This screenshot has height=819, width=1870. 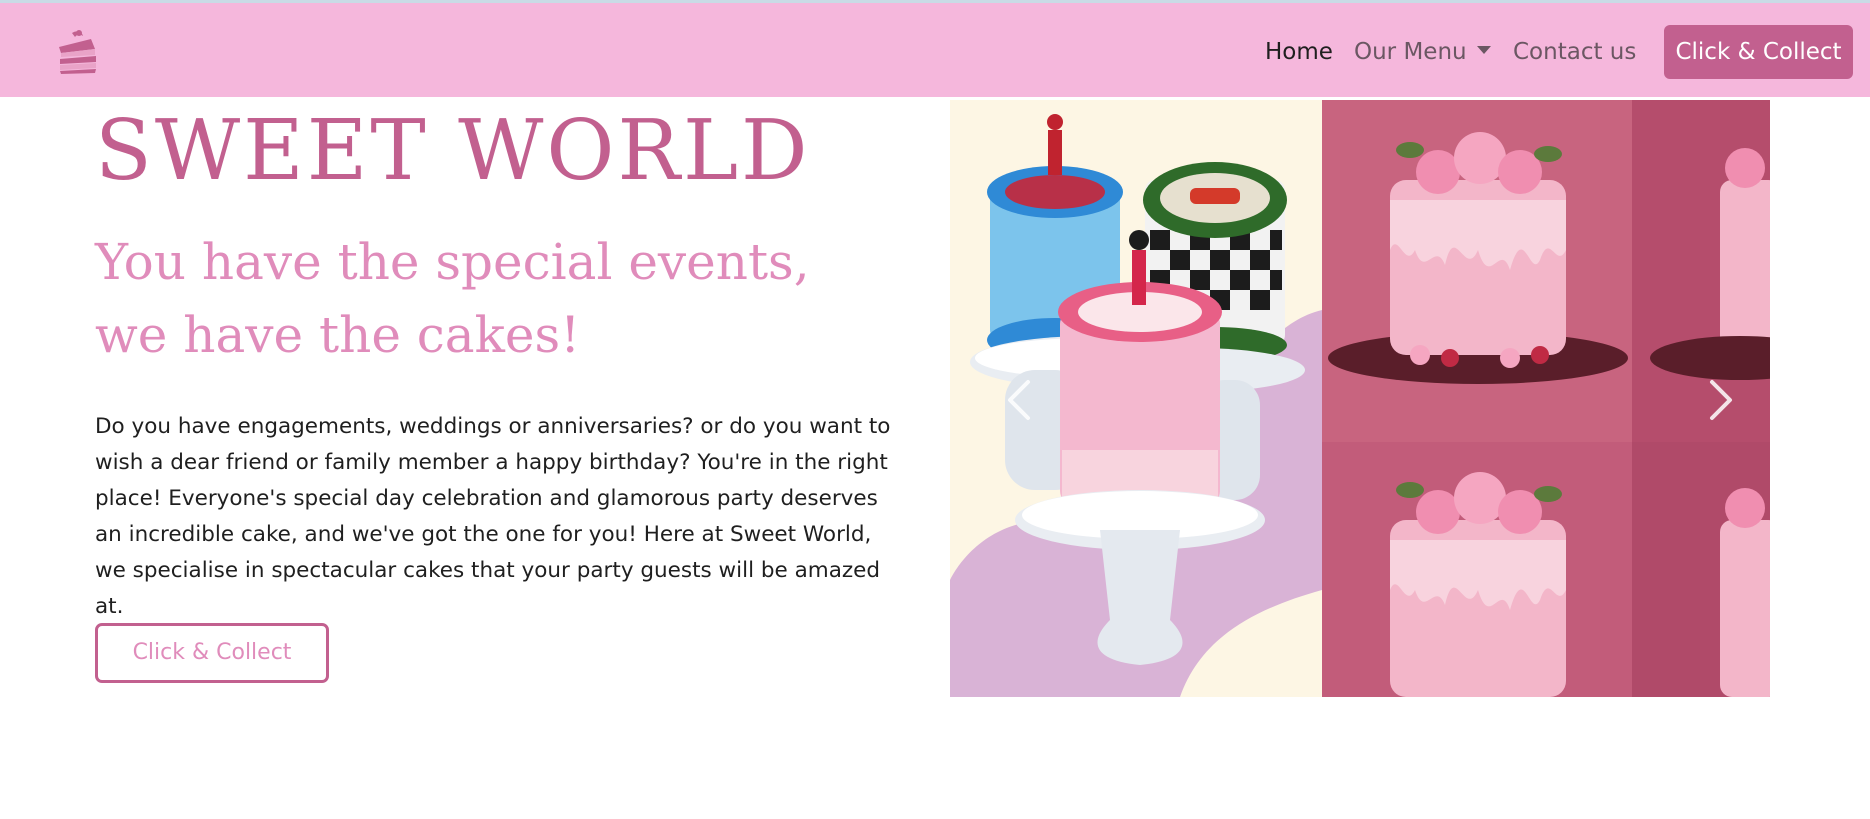 What do you see at coordinates (212, 653) in the screenshot?
I see `hero-click-collect-button: Click & Collect` at bounding box center [212, 653].